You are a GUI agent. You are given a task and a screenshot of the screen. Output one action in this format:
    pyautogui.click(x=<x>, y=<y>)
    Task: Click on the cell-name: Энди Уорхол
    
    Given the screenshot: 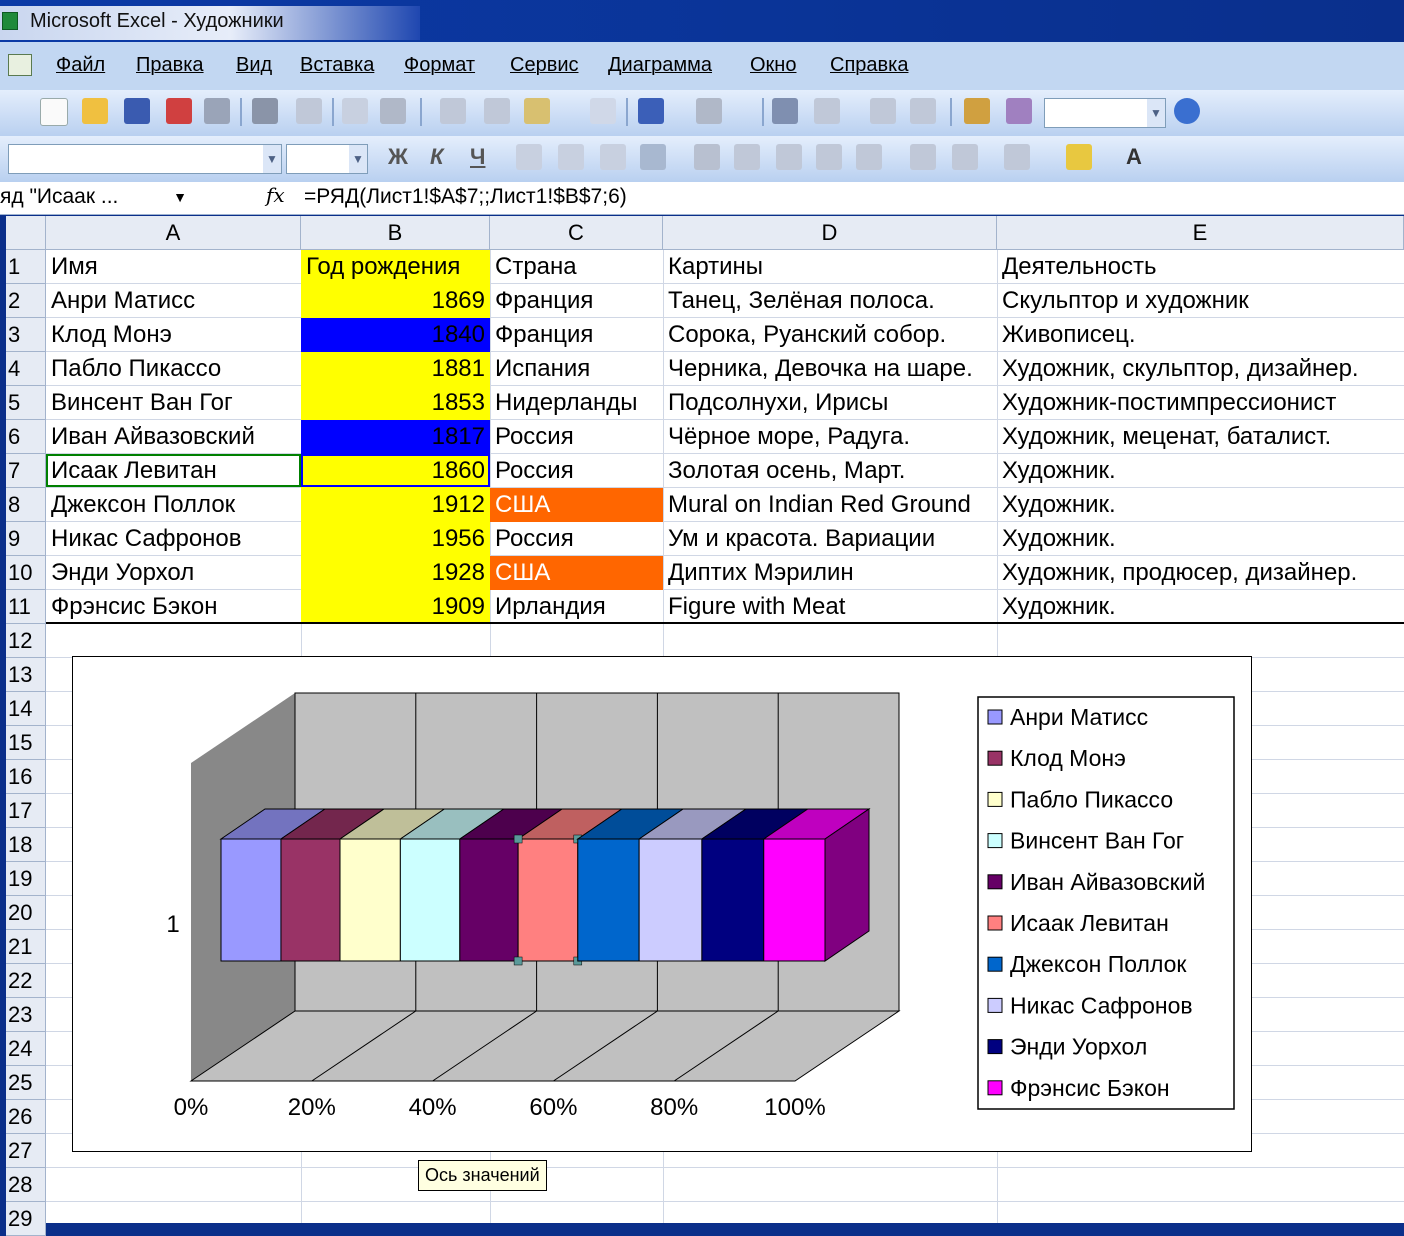 What is the action you would take?
    pyautogui.click(x=173, y=573)
    